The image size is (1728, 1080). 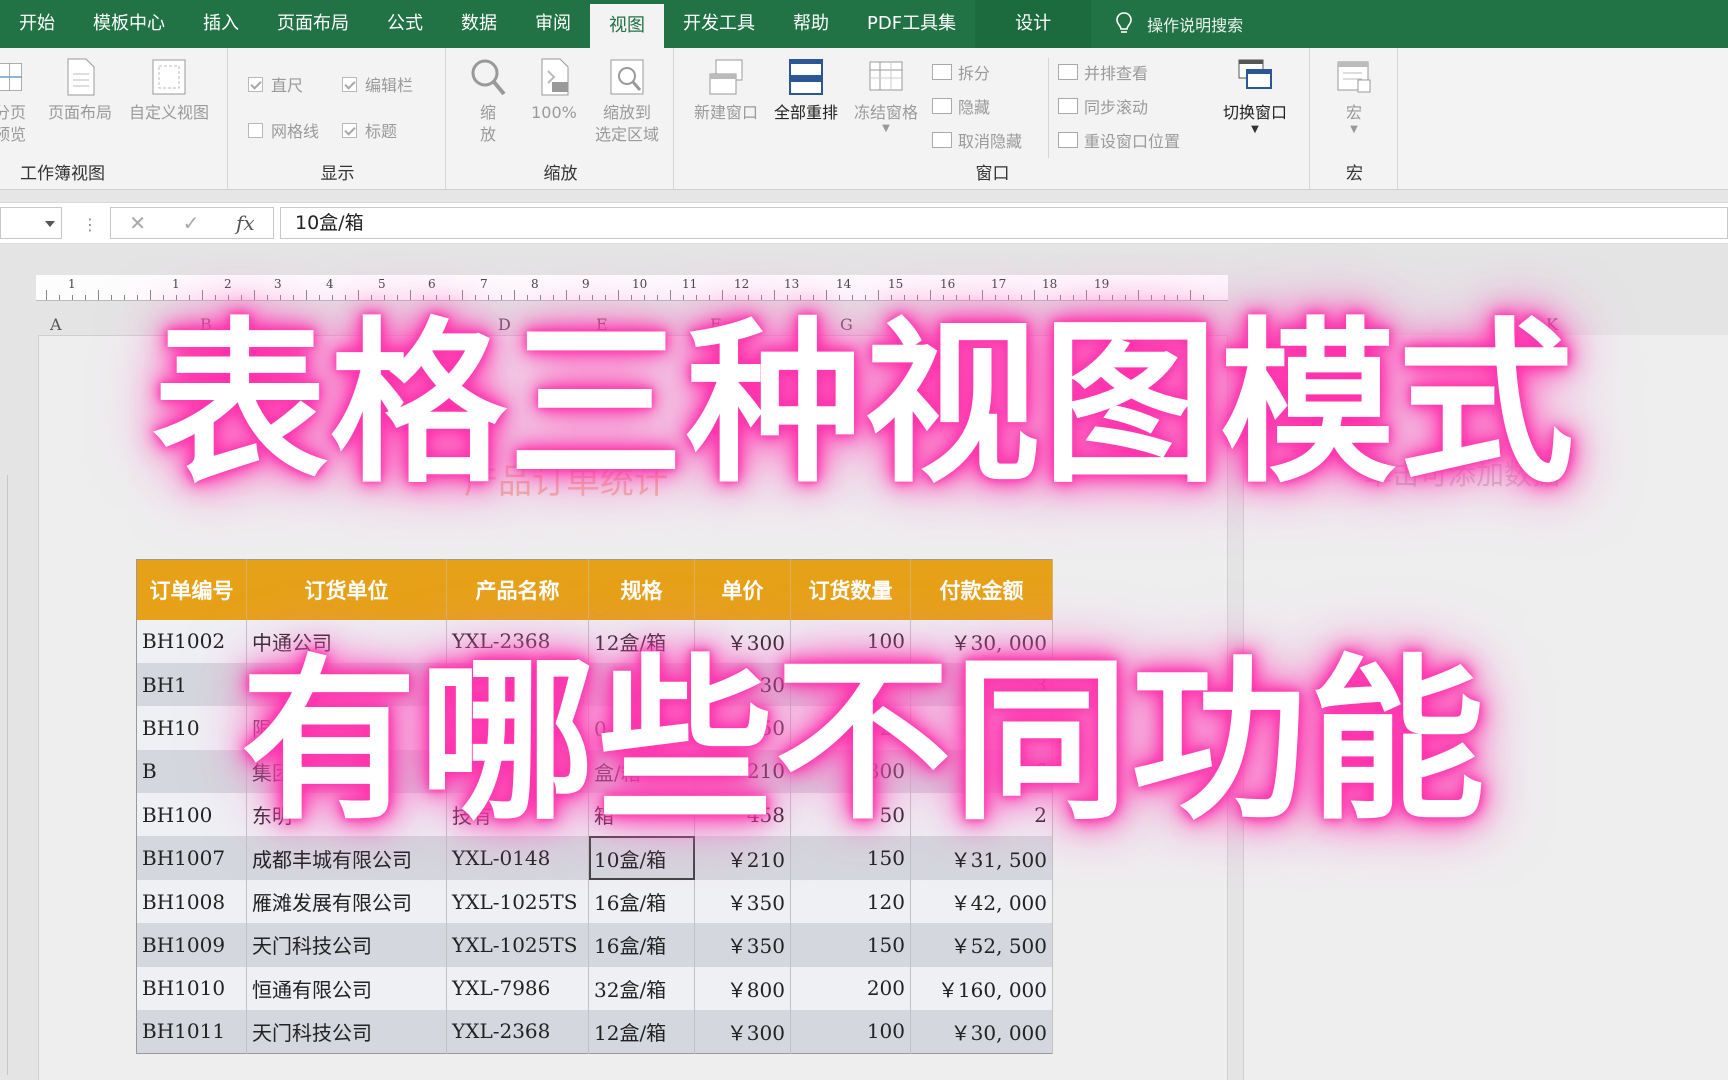 I want to click on zoom-button: 缩 放, so click(x=488, y=101).